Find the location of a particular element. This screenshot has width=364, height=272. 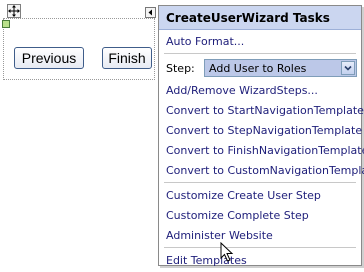

finish-button: Finish is located at coordinates (127, 58).